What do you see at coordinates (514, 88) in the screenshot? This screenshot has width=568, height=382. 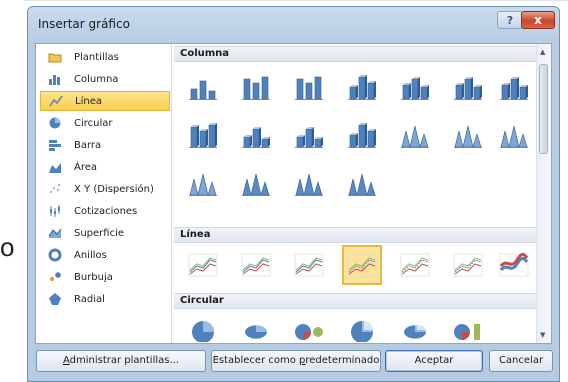 I see `subtype-3d-column` at bounding box center [514, 88].